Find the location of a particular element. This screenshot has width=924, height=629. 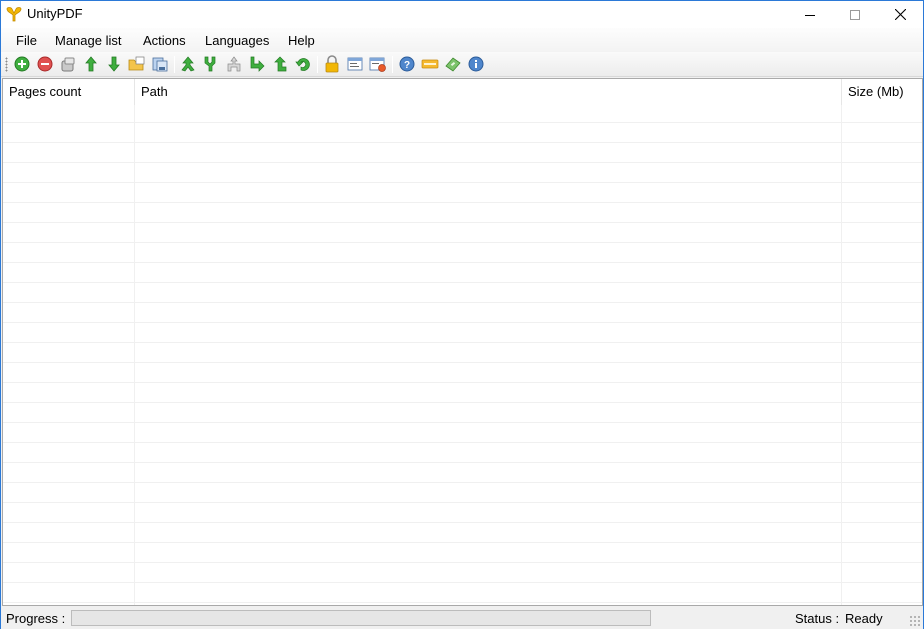

minimize-button is located at coordinates (810, 14).